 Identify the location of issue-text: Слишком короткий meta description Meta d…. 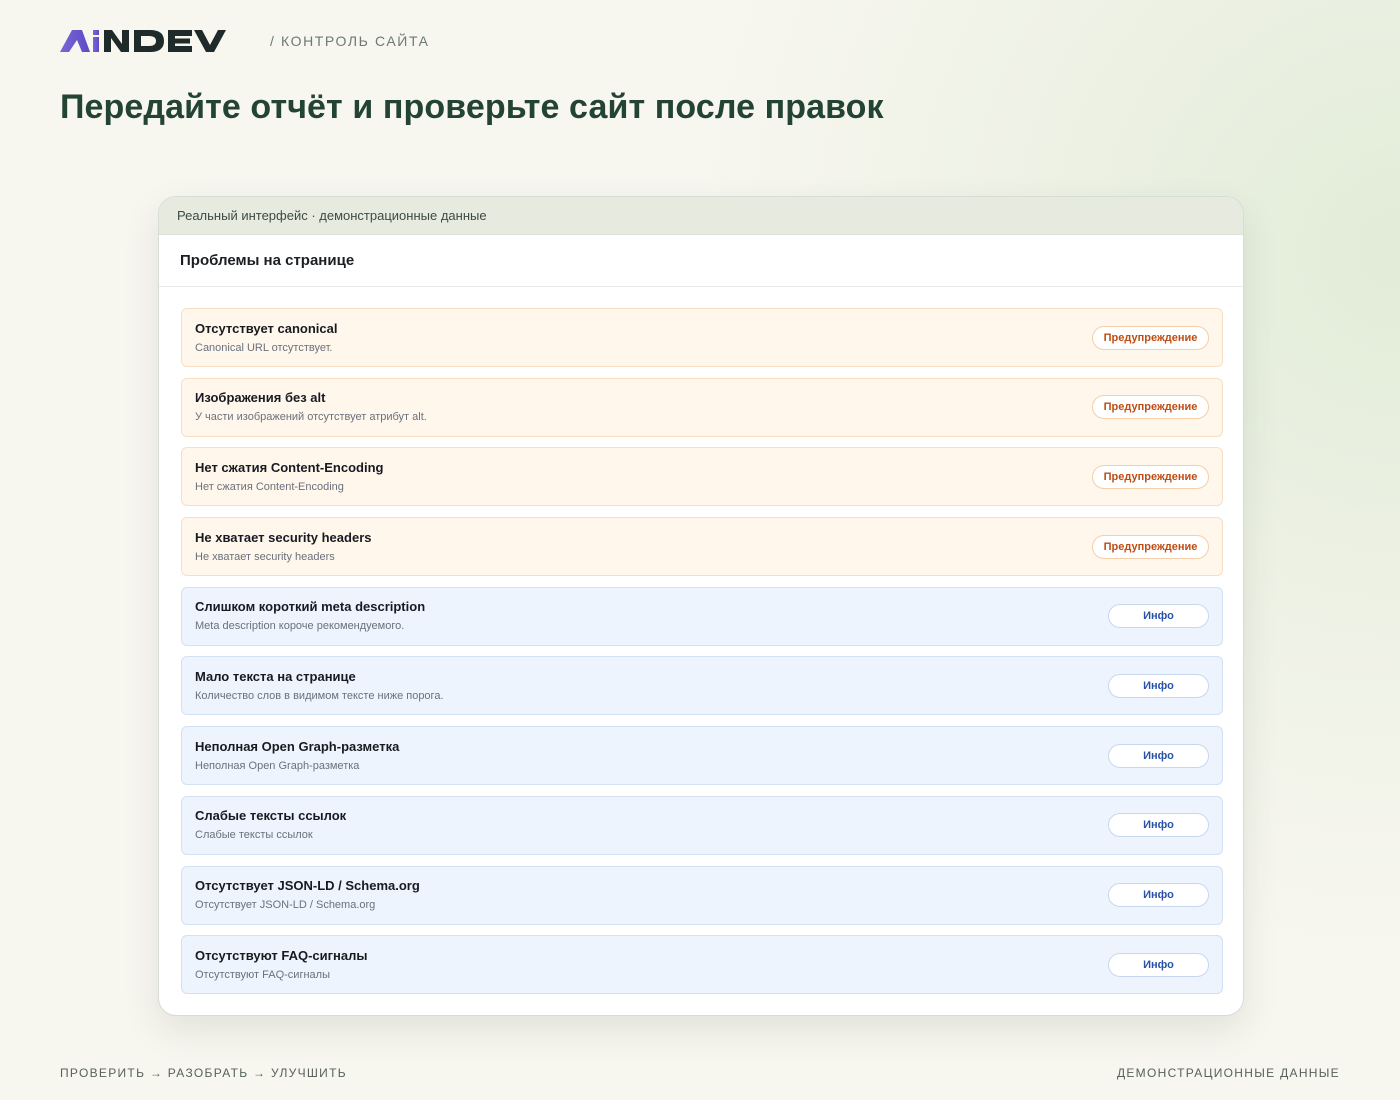
(310, 616).